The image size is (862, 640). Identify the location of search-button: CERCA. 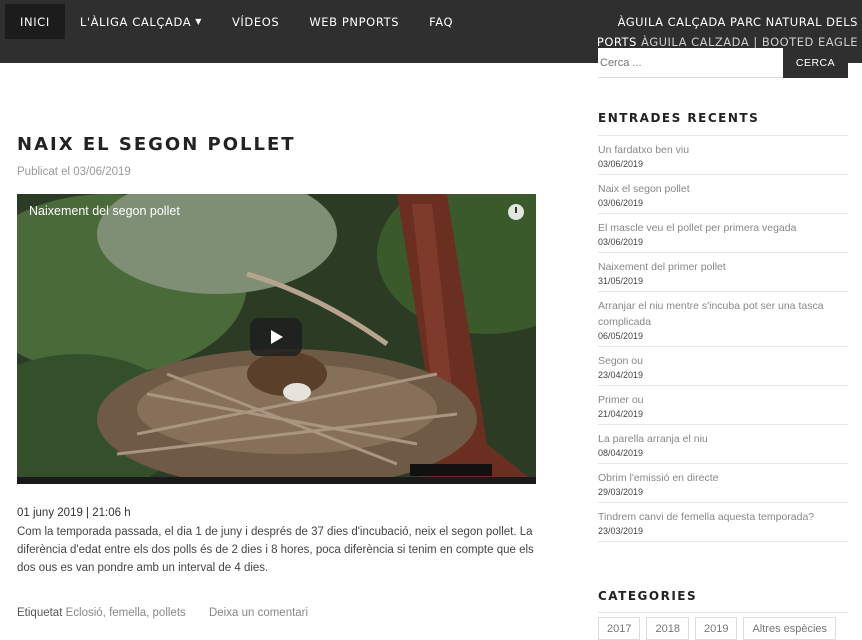
(815, 63).